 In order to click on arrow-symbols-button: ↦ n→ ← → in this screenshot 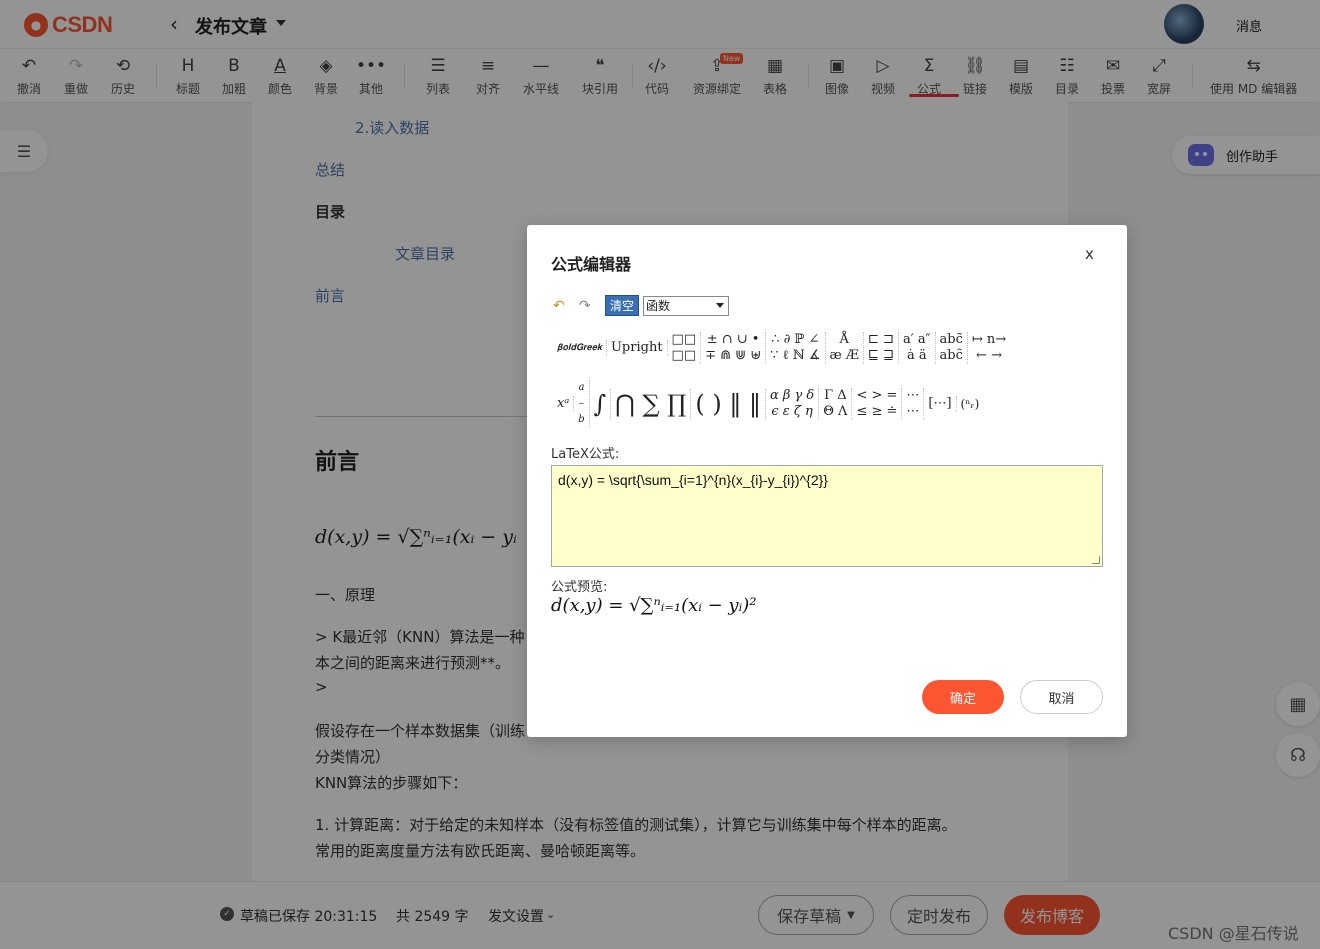, I will do `click(989, 348)`.